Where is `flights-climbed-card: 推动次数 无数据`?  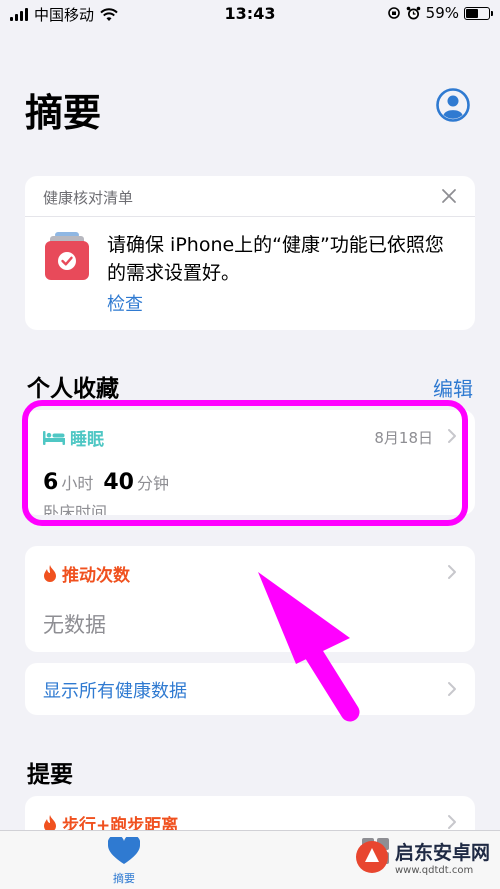
flights-climbed-card: 推动次数 无数据 is located at coordinates (250, 599).